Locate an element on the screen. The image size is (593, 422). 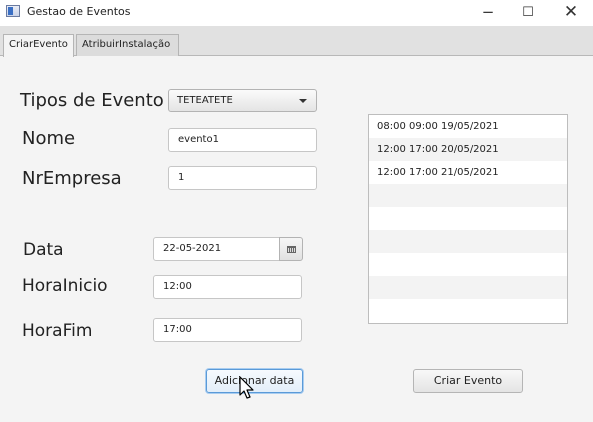
horainicio-label: HoraInicio is located at coordinates (65, 286).